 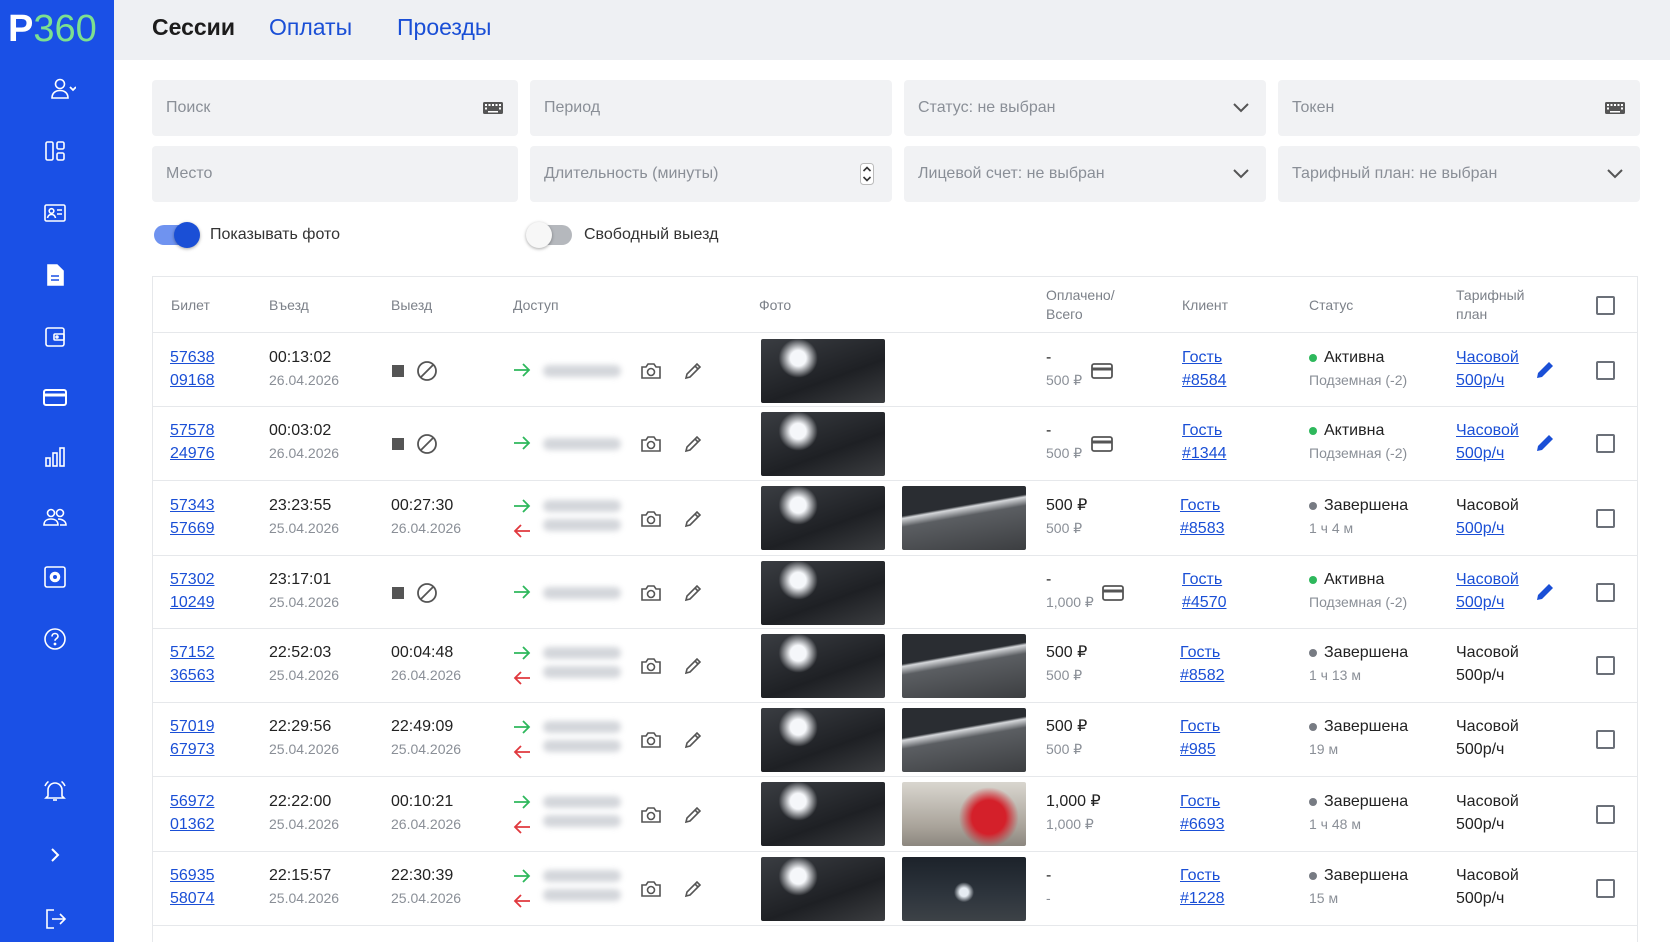 What do you see at coordinates (1459, 108) in the screenshot?
I see `token-input: Токен` at bounding box center [1459, 108].